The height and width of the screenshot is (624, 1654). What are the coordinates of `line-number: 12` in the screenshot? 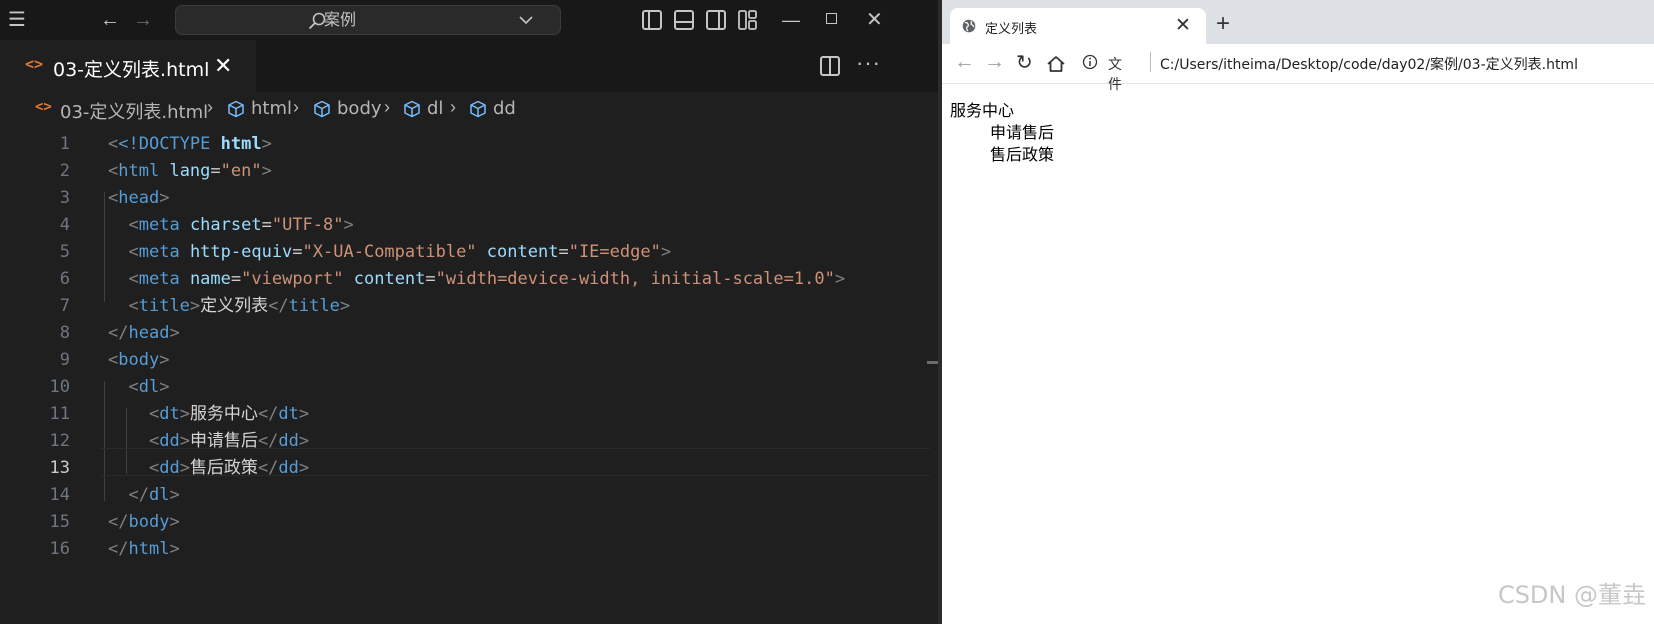 It's located at (59, 441).